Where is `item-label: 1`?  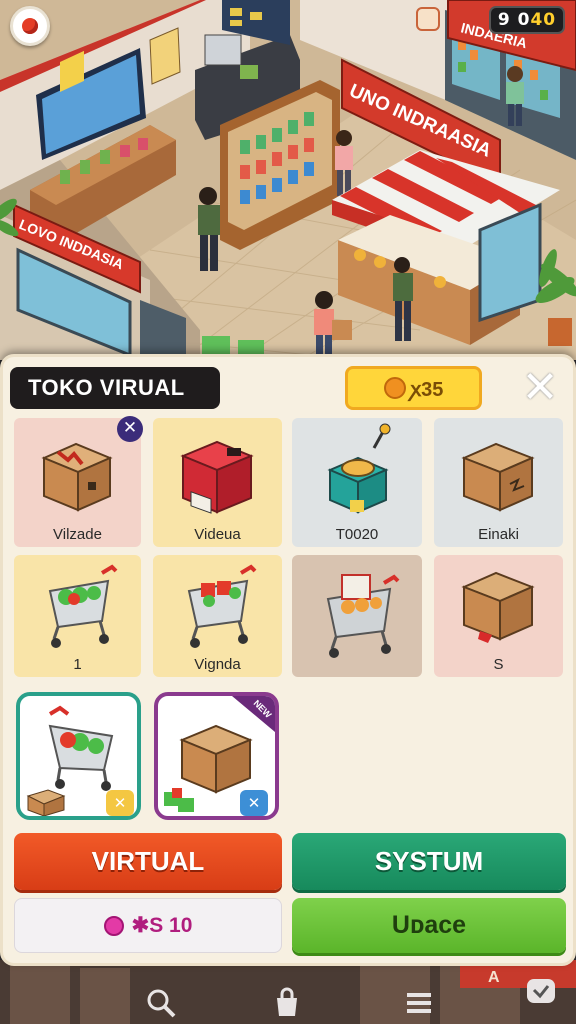 item-label: 1 is located at coordinates (77, 664).